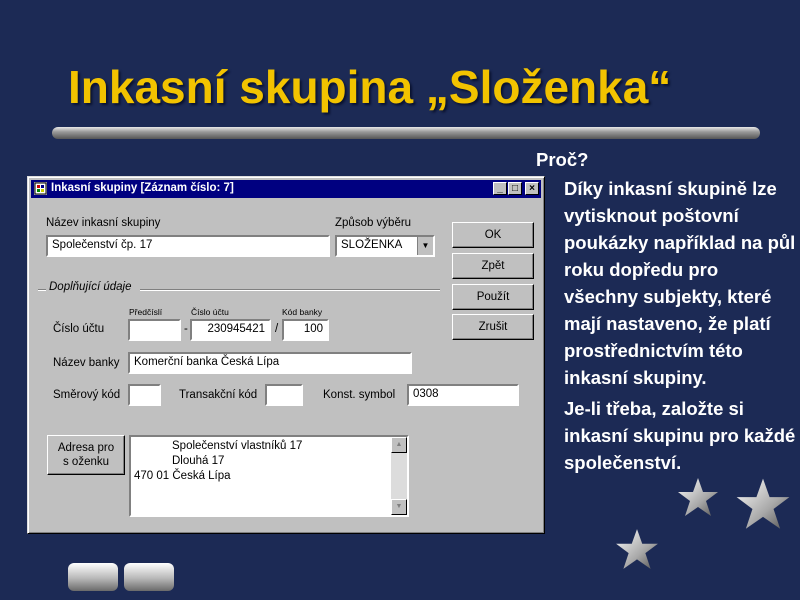 This screenshot has width=800, height=600. Describe the element at coordinates (198, 461) in the screenshot. I see `address-line-2: Dlouhá 17` at that location.